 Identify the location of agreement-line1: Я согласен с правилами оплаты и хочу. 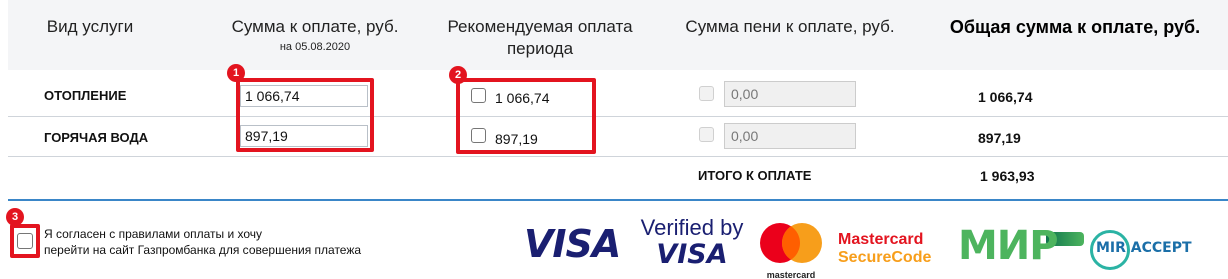
(153, 234).